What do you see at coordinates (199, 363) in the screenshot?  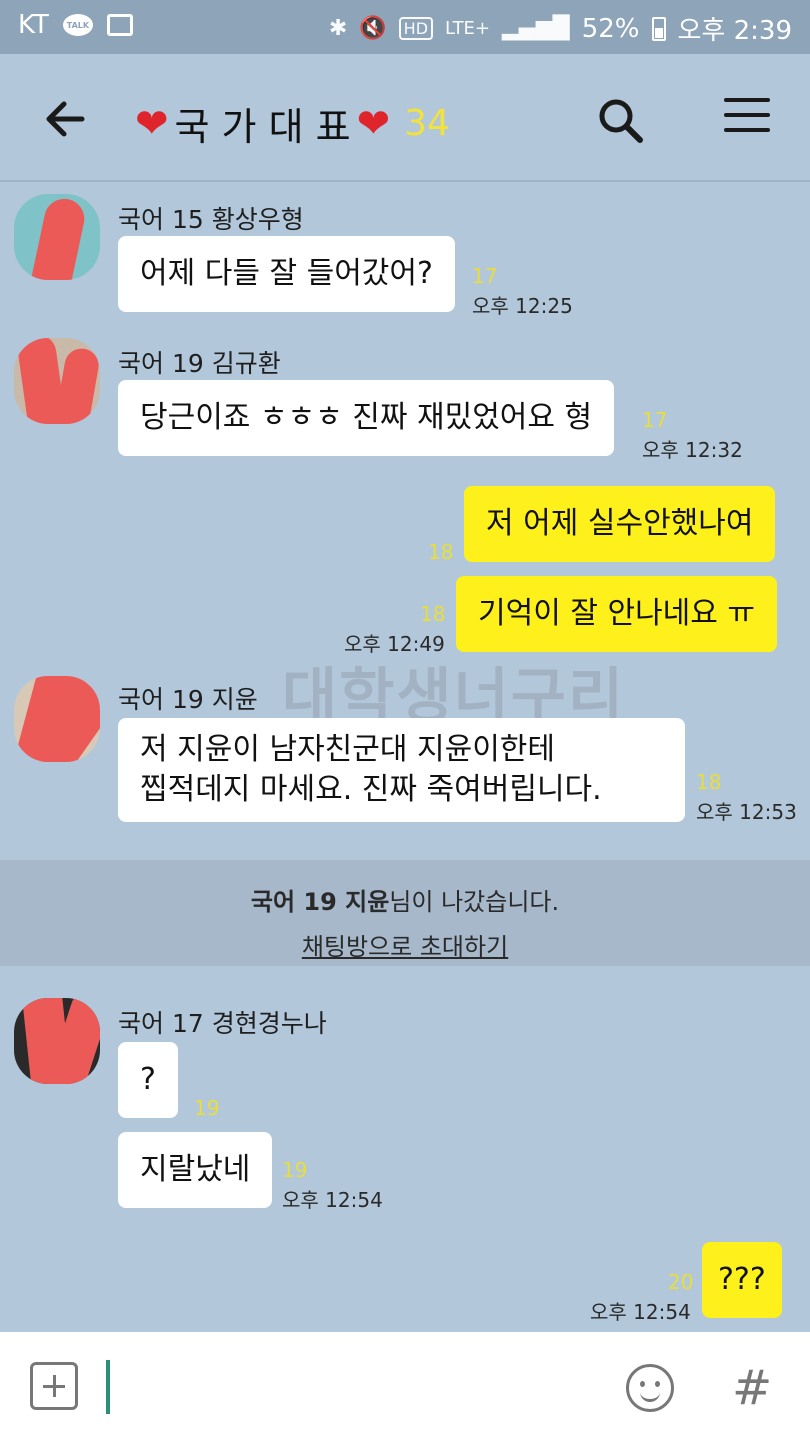 I see `sender-name: 국어 19 김규환` at bounding box center [199, 363].